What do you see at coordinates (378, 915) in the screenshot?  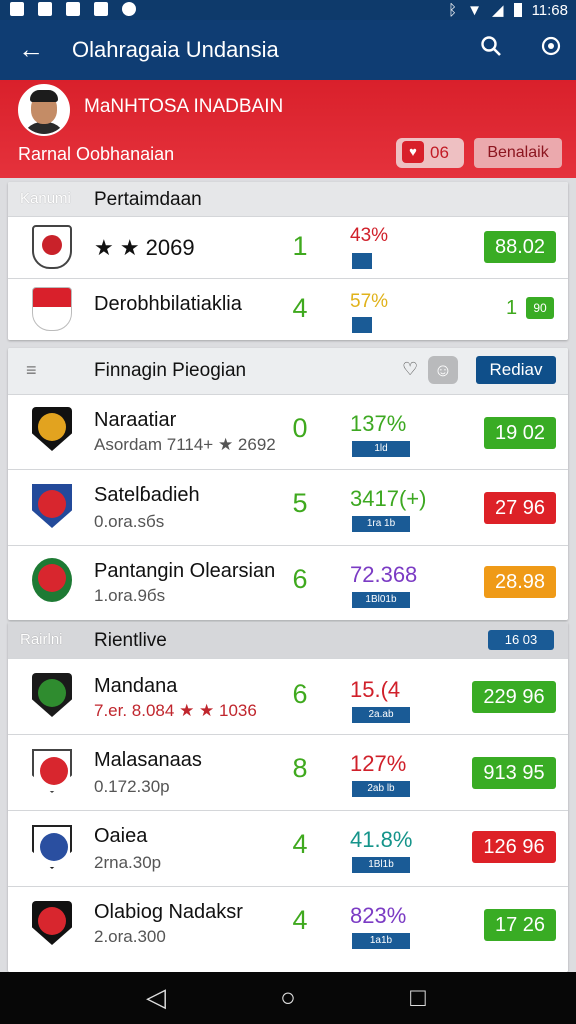 I see `percentage: 823%` at bounding box center [378, 915].